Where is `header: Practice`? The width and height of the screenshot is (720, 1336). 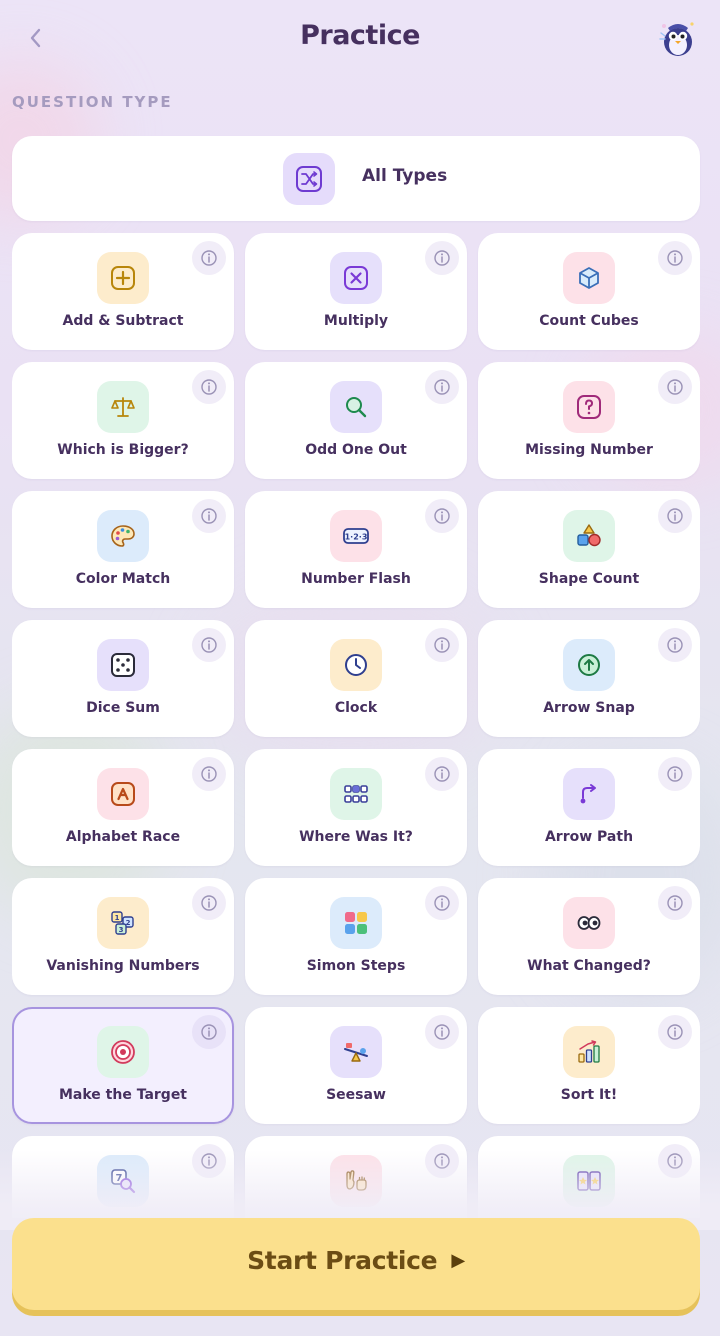
header: Practice is located at coordinates (360, 40).